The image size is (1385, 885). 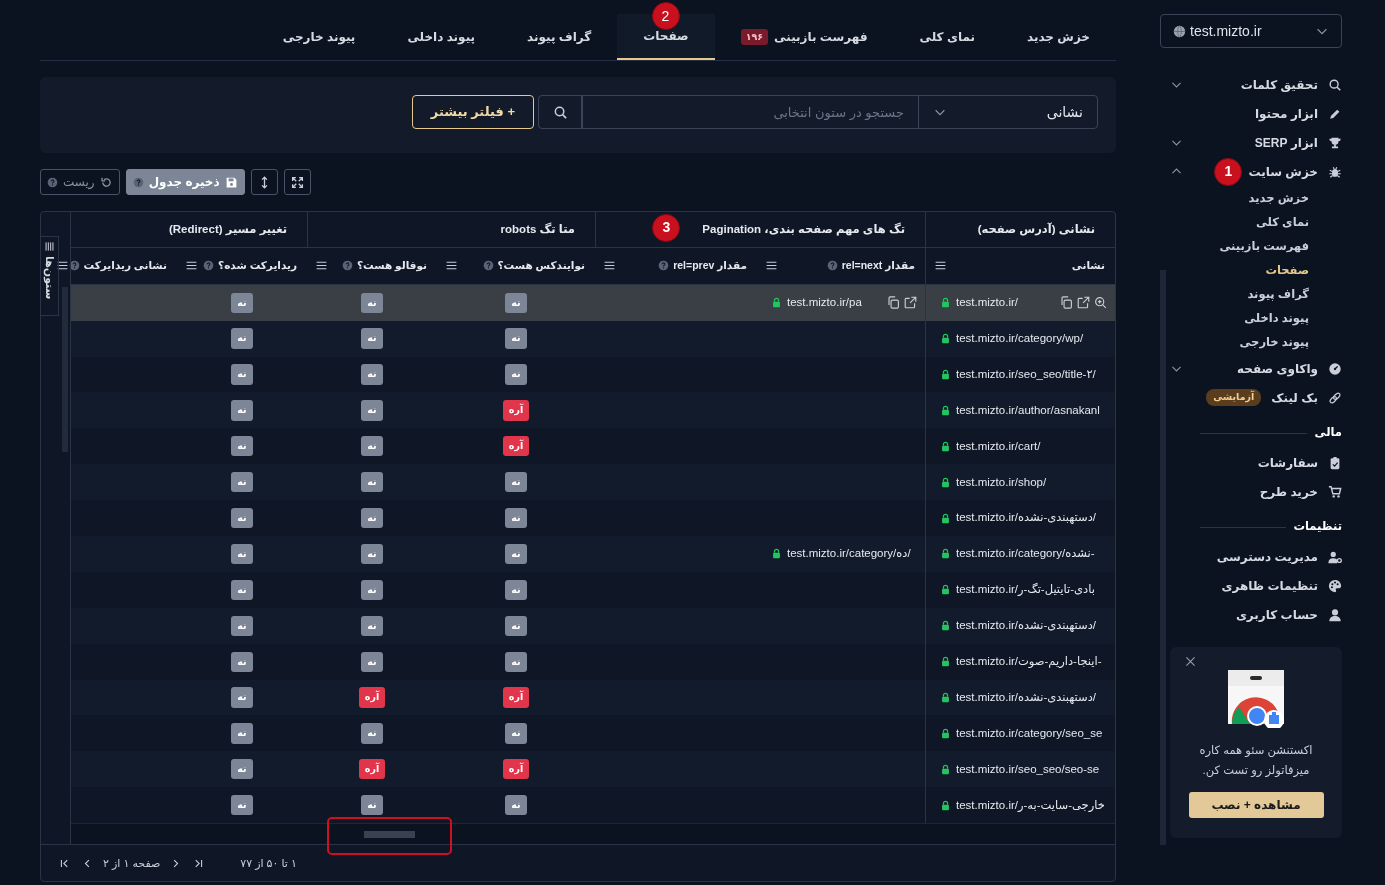 I want to click on expand-icon, so click(x=297, y=182).